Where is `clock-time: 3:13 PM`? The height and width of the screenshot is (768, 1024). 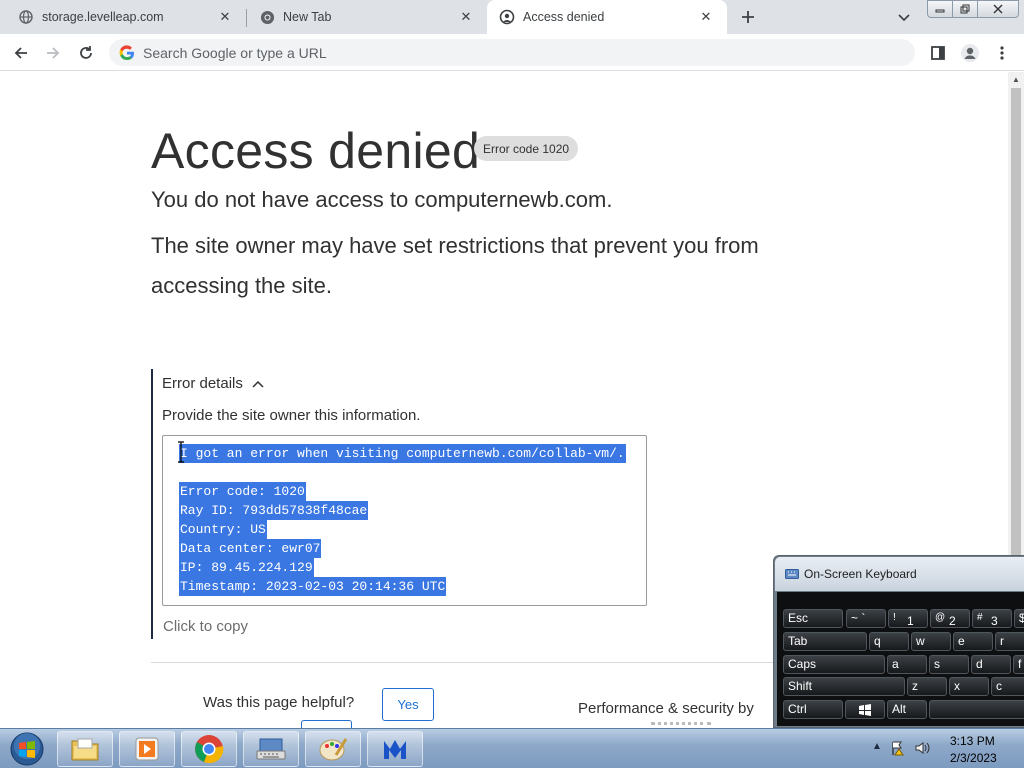
clock-time: 3:13 PM is located at coordinates (972, 741).